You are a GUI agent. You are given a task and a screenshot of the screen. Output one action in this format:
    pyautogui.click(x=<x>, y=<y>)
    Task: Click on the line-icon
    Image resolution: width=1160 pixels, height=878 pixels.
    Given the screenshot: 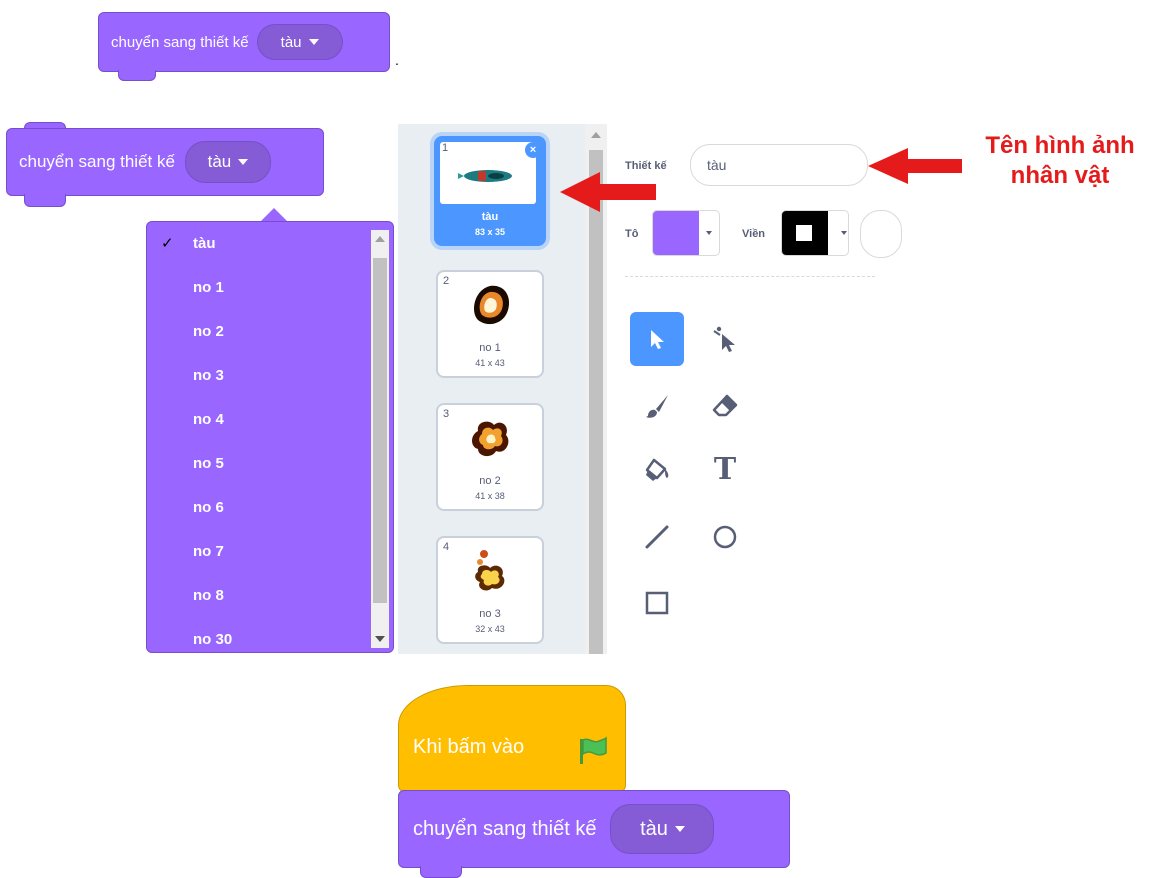 What is the action you would take?
    pyautogui.click(x=657, y=537)
    